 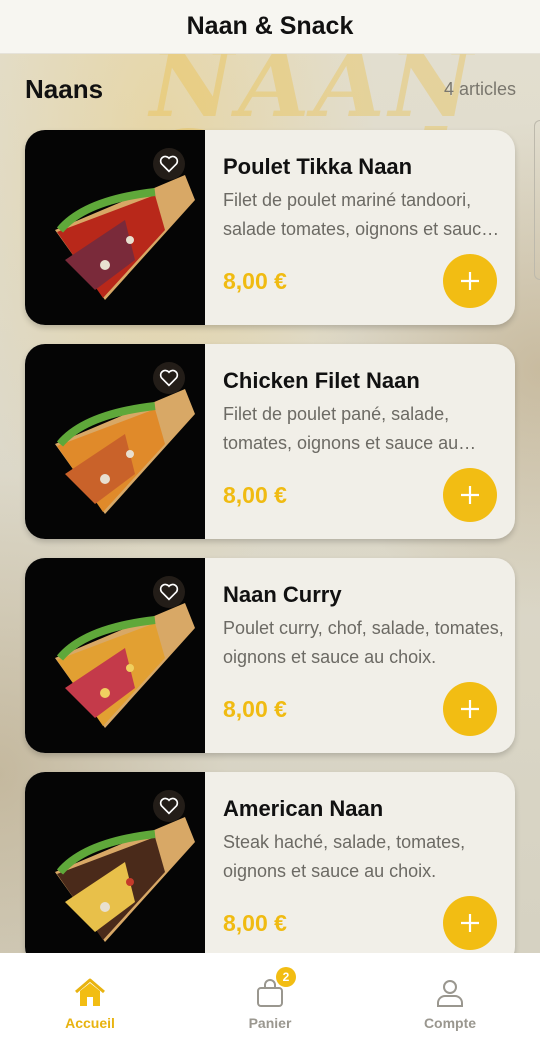 I want to click on nav-item-compte: Compte, so click(x=450, y=999).